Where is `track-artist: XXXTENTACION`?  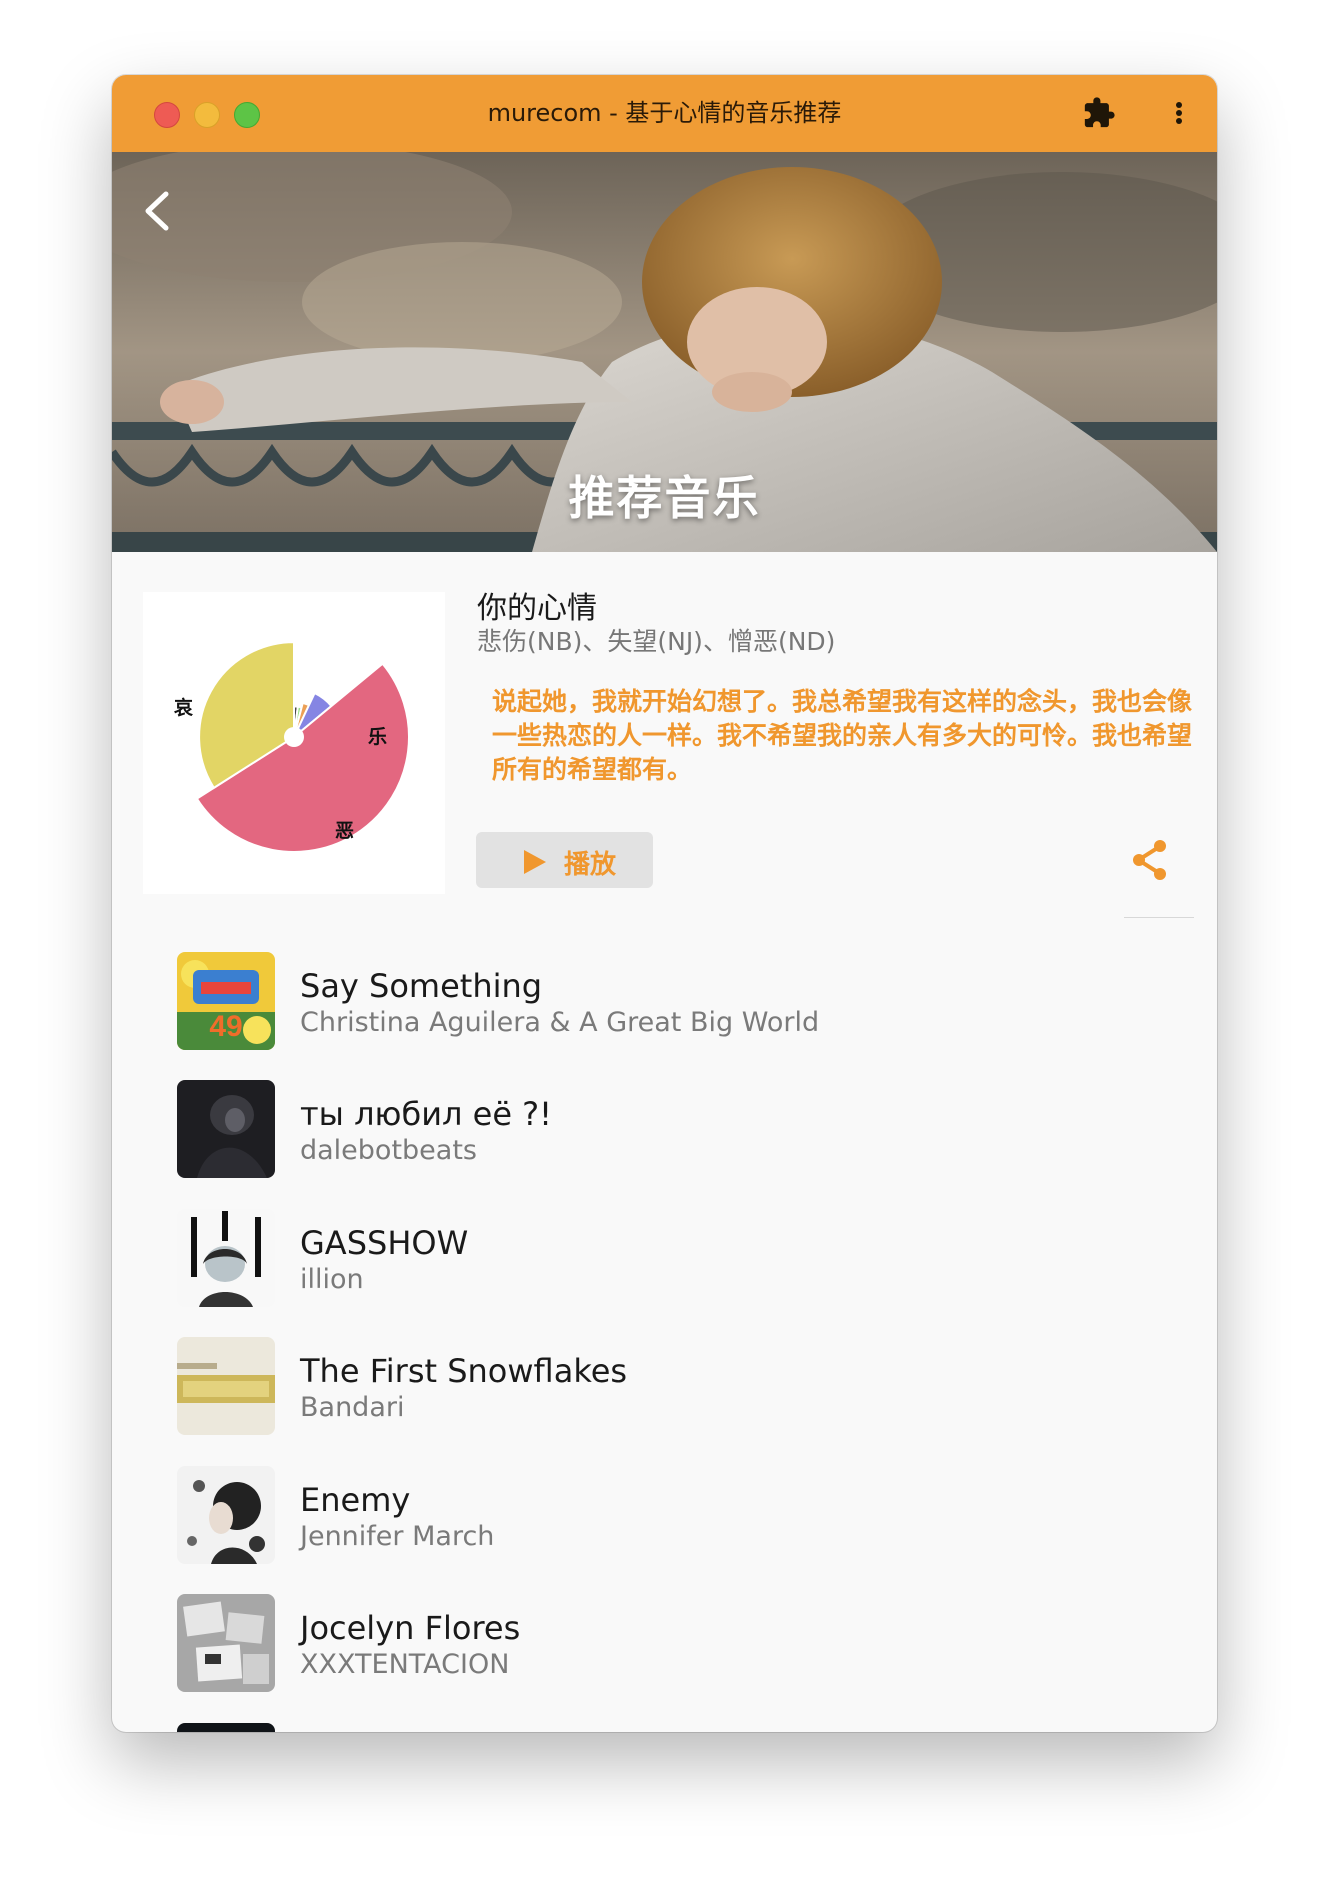 track-artist: XXXTENTACION is located at coordinates (405, 1664).